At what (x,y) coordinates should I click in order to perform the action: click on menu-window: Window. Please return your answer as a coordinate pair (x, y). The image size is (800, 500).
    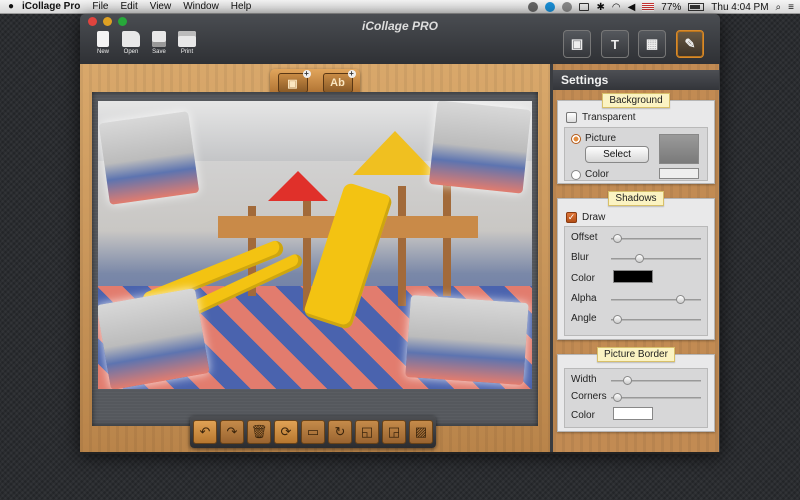
    Looking at the image, I should click on (201, 6).